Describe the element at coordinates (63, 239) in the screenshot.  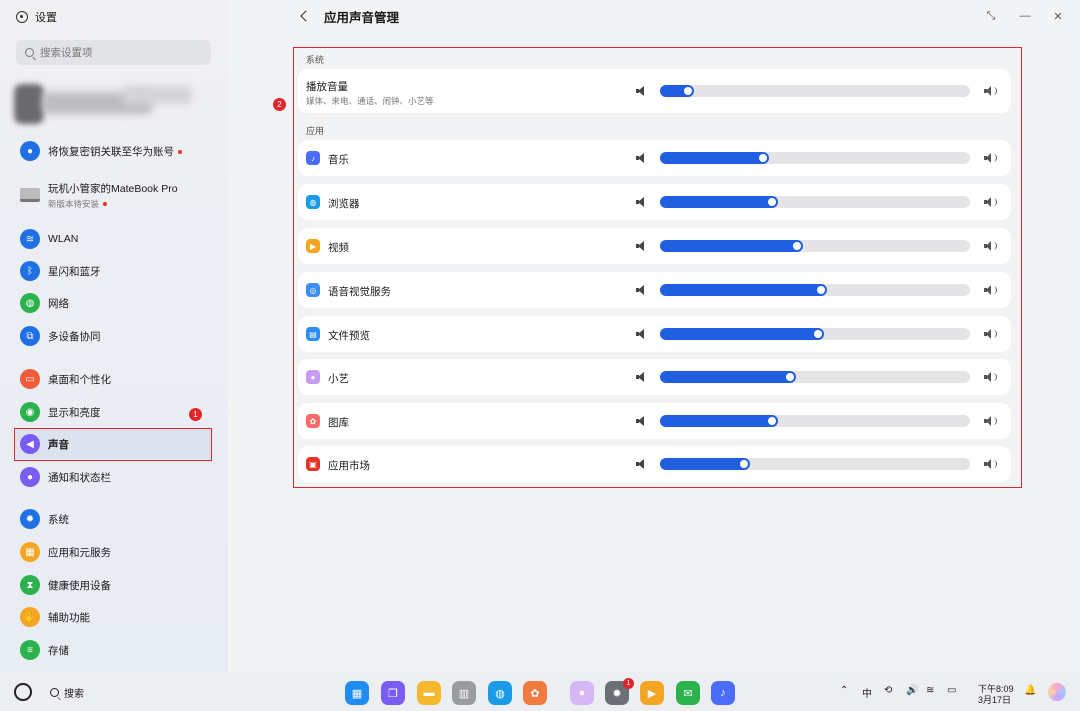
I see `sidebar-item-label: WLAN` at that location.